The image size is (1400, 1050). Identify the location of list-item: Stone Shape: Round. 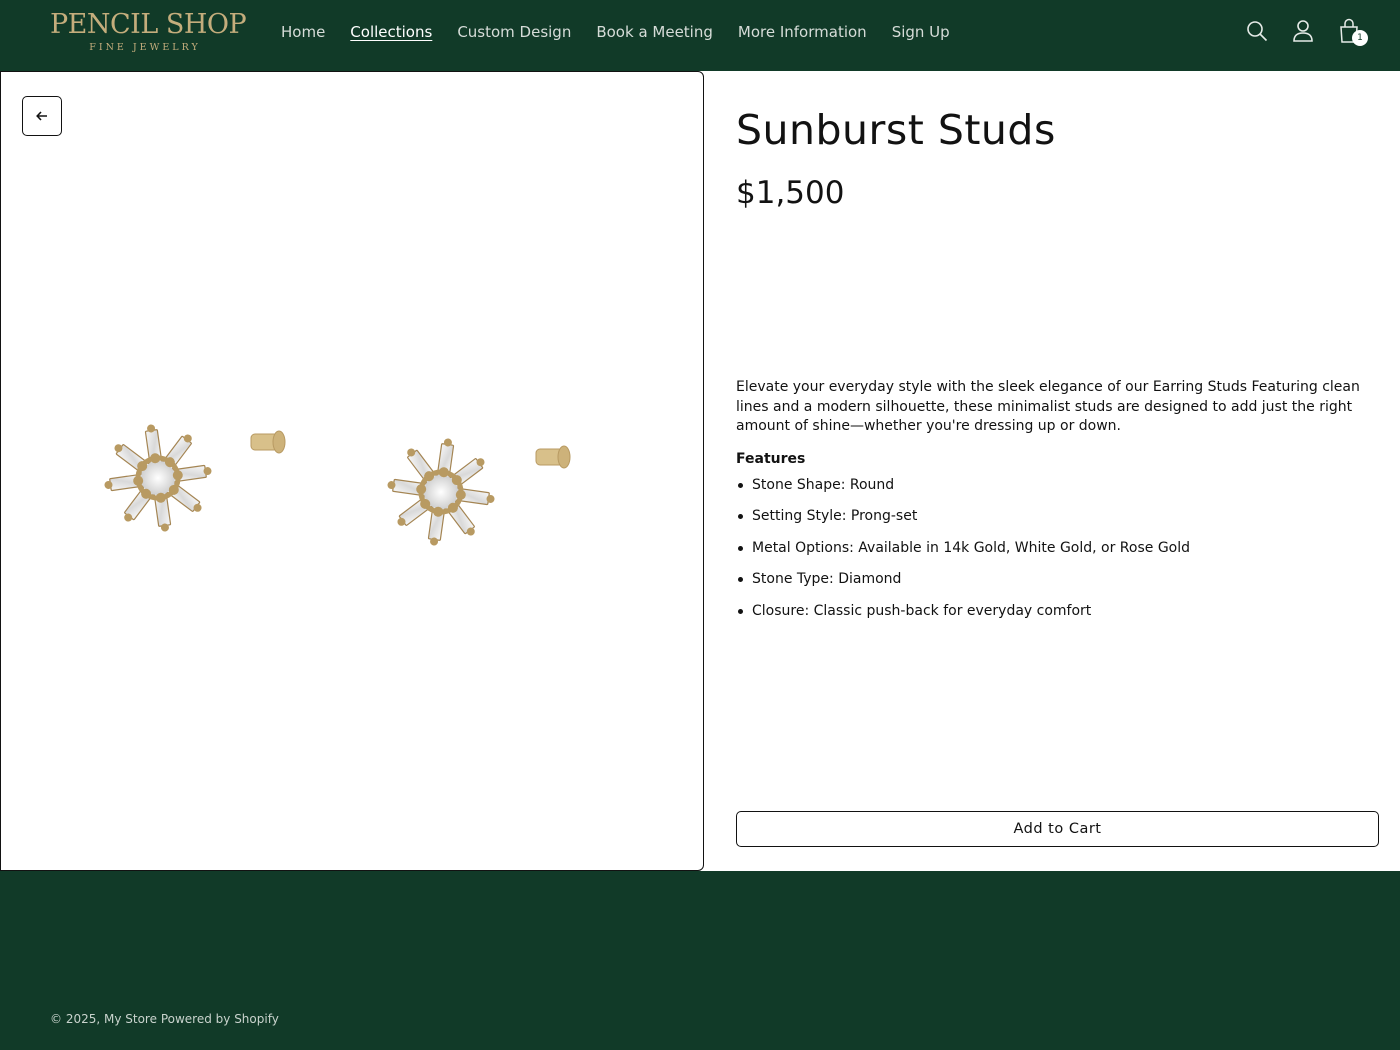
(1048, 485).